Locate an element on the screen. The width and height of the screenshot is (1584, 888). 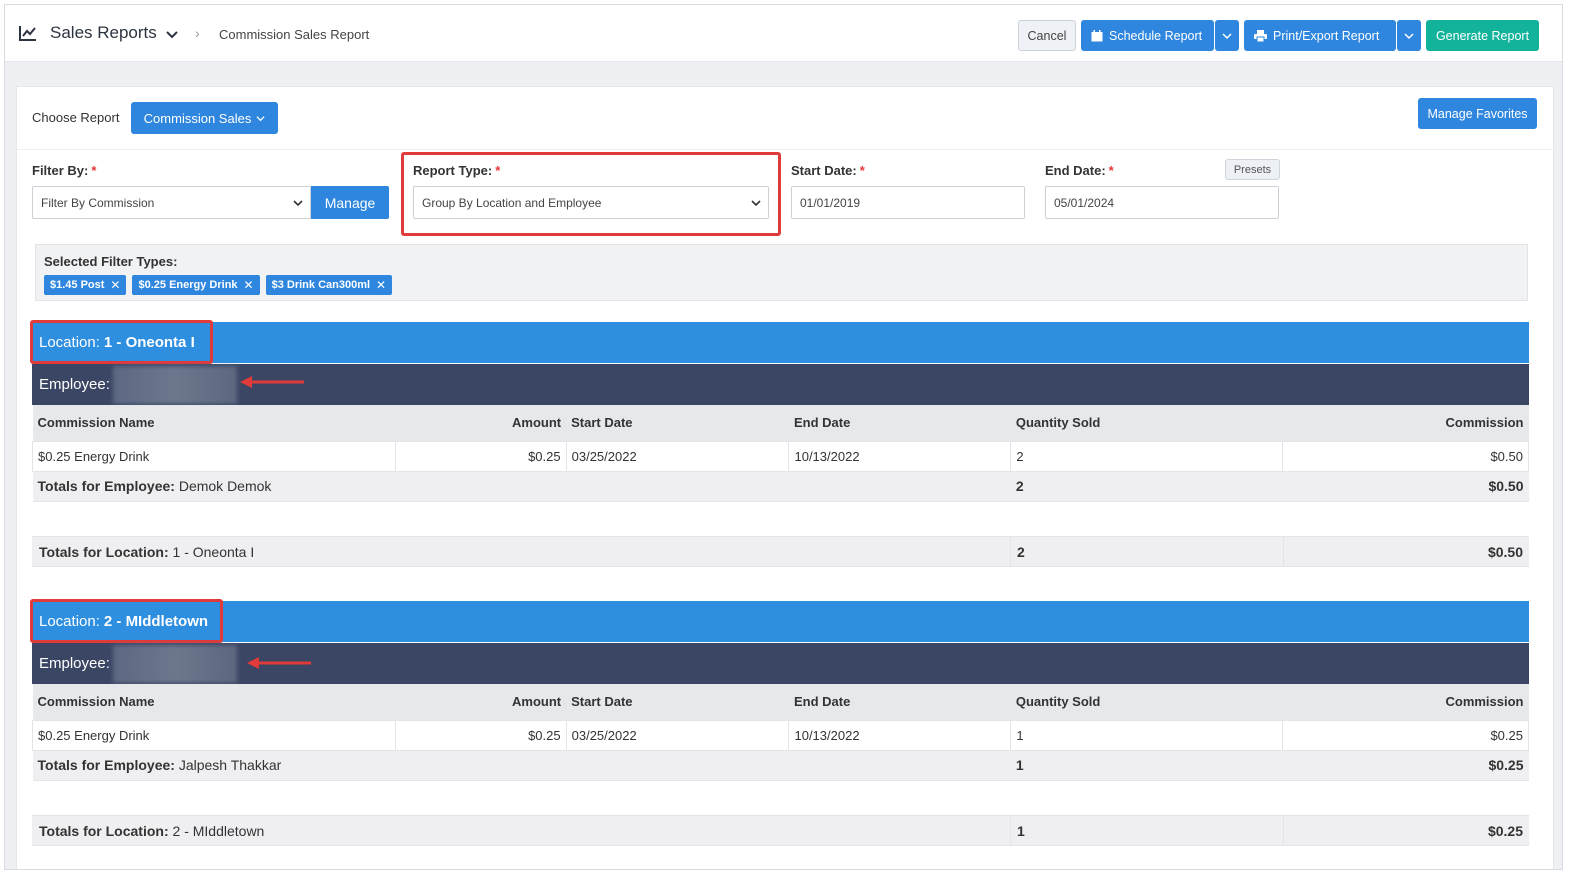
choose-report-label: Choose Report is located at coordinates (76, 117).